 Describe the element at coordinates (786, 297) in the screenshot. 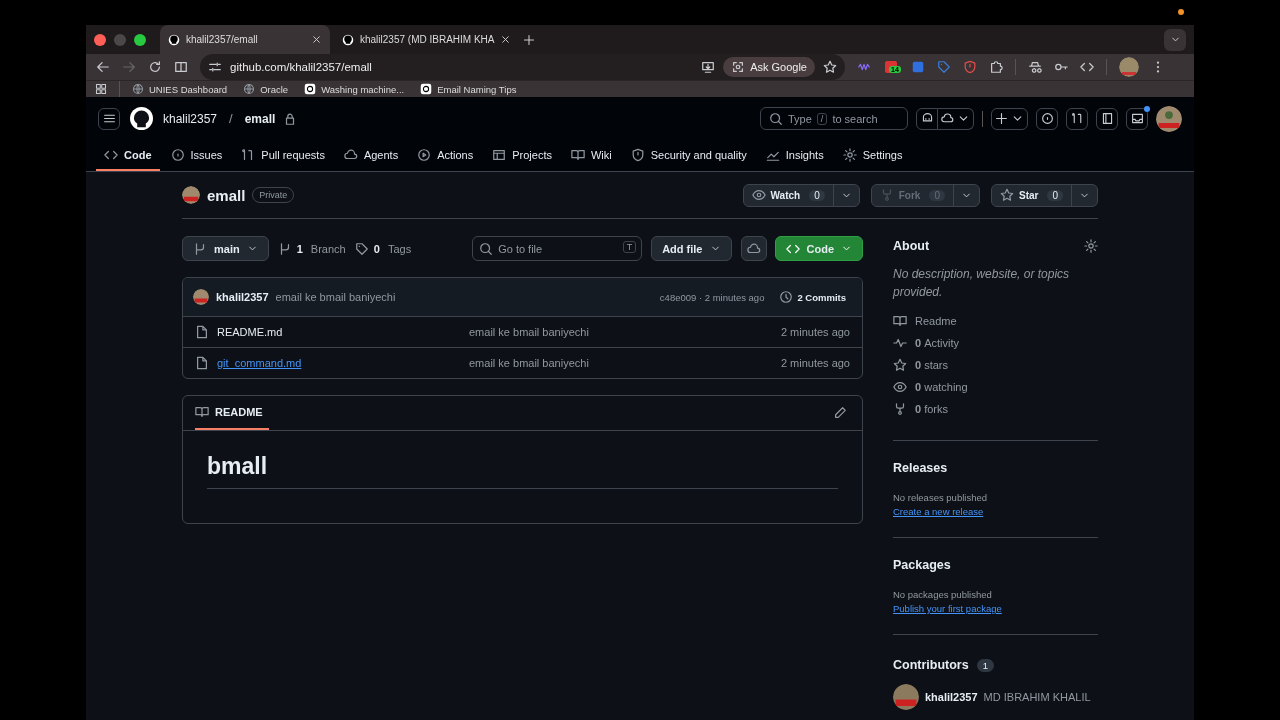

I see `clock-icon` at that location.